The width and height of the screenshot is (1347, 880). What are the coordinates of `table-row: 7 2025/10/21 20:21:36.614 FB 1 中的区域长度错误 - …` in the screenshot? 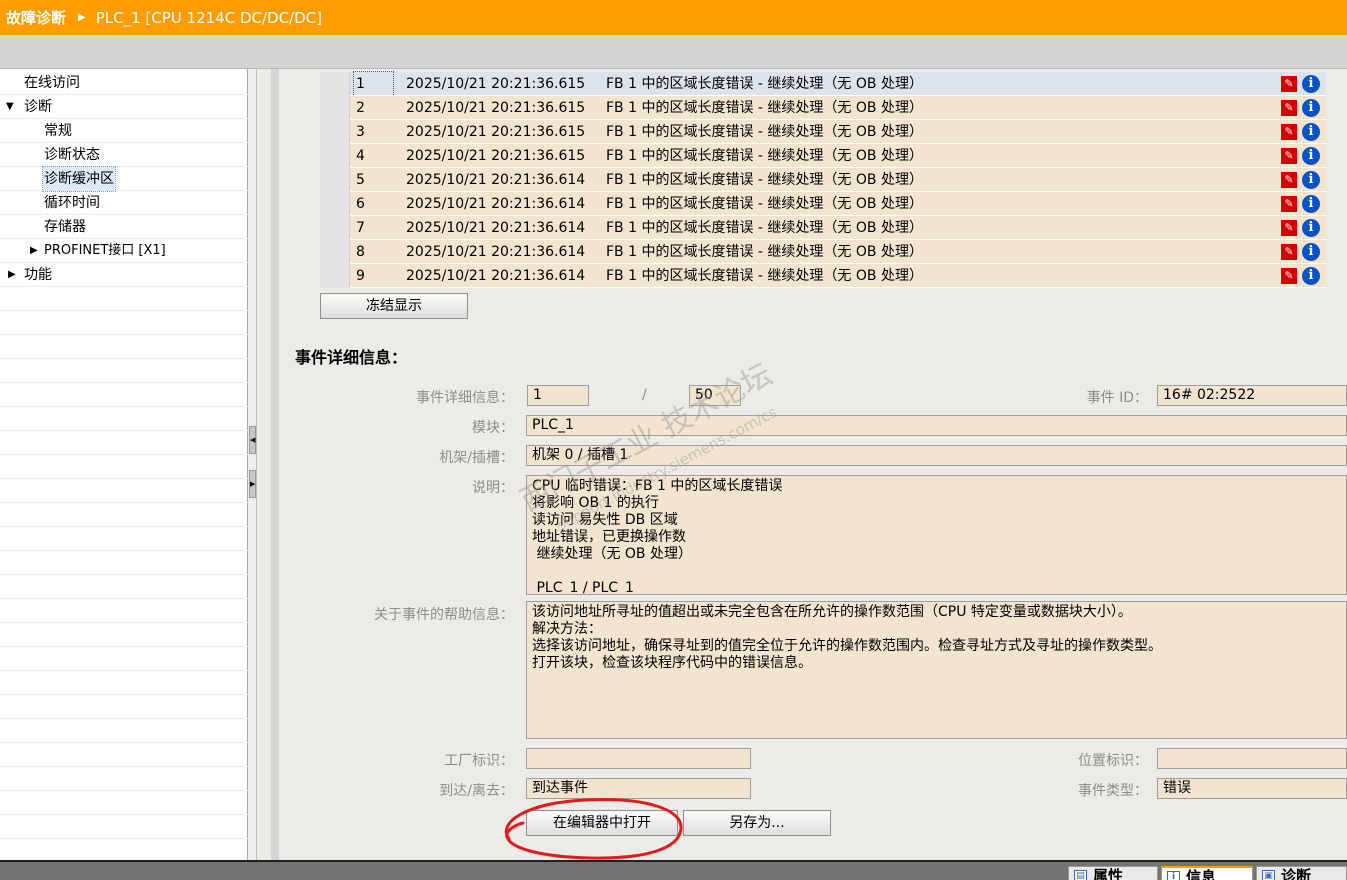 It's located at (823, 228).